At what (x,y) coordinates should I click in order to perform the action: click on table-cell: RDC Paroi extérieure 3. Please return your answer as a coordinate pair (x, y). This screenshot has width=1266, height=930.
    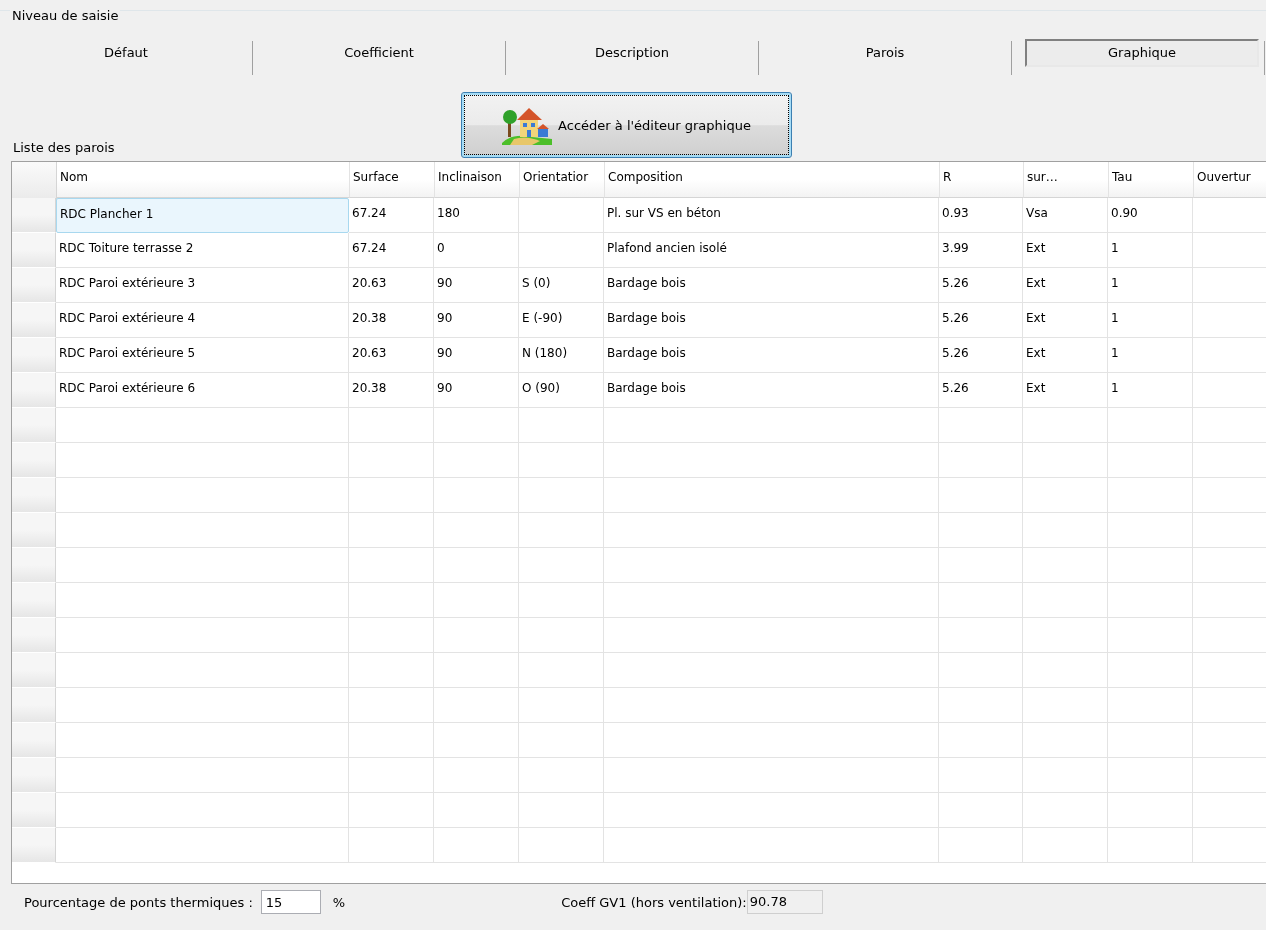
    Looking at the image, I should click on (202, 285).